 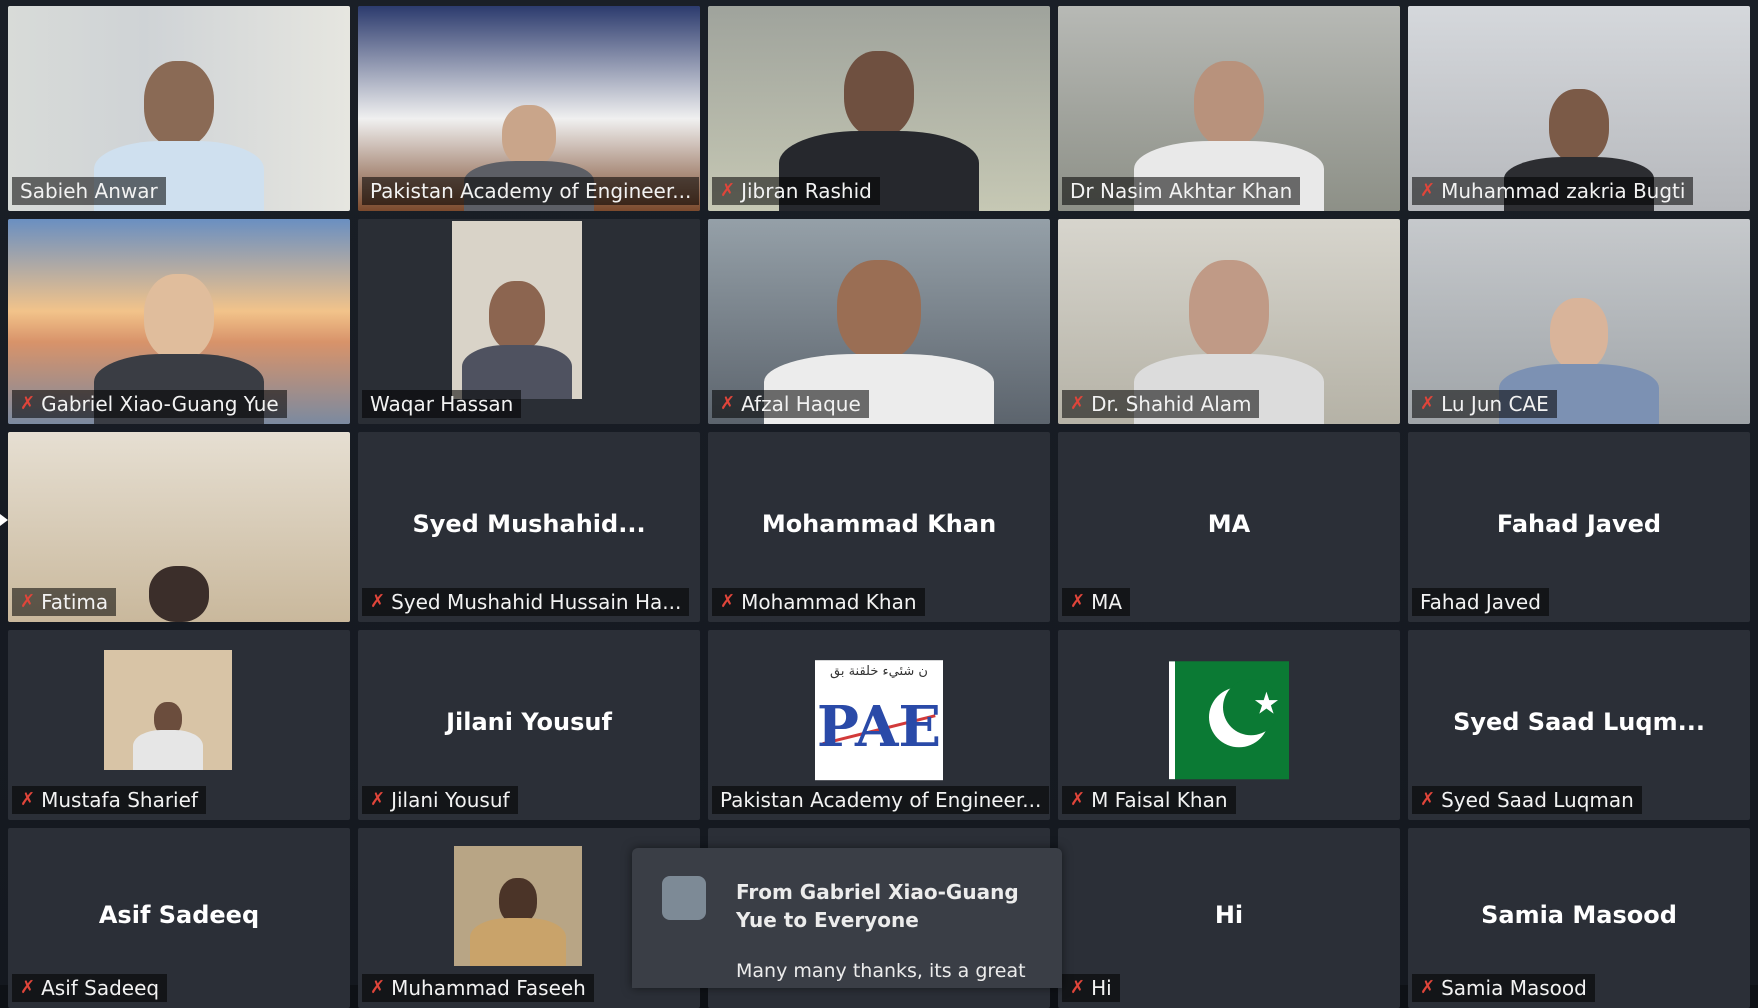 What do you see at coordinates (1579, 108) in the screenshot?
I see `participant-tile: ✗ Muhammad zakria Bugti` at bounding box center [1579, 108].